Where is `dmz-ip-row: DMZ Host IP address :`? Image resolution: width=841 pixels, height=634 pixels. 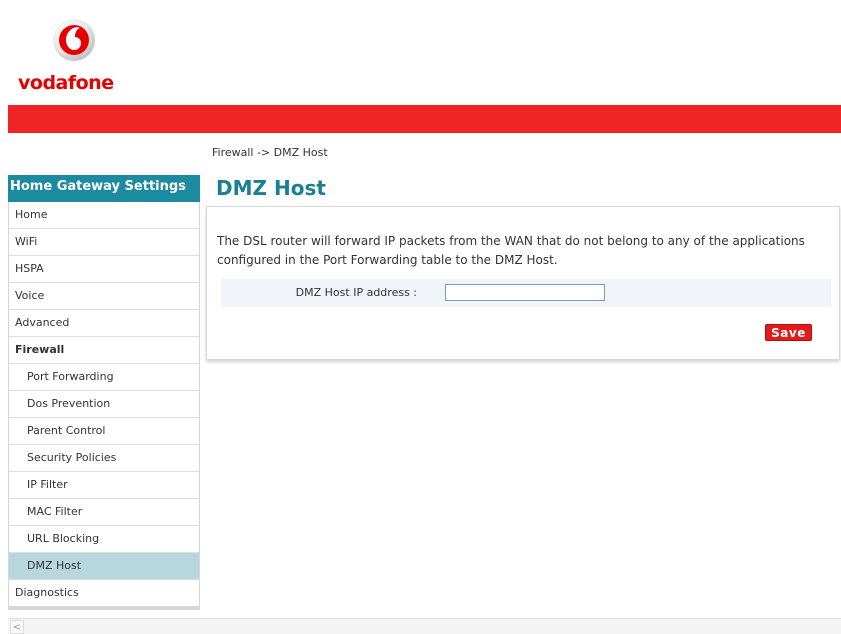
dmz-ip-row: DMZ Host IP address : is located at coordinates (526, 293).